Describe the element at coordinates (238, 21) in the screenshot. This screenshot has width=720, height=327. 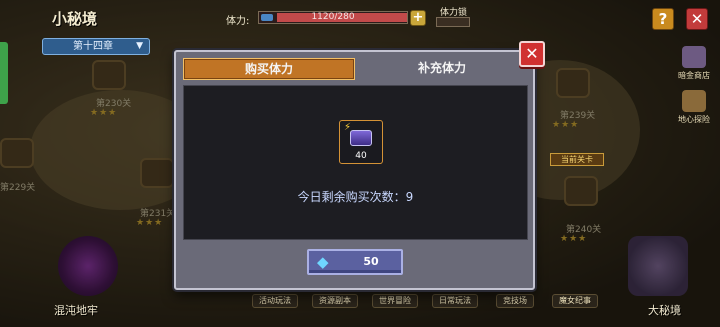
I see `stamina-label: 体力:` at that location.